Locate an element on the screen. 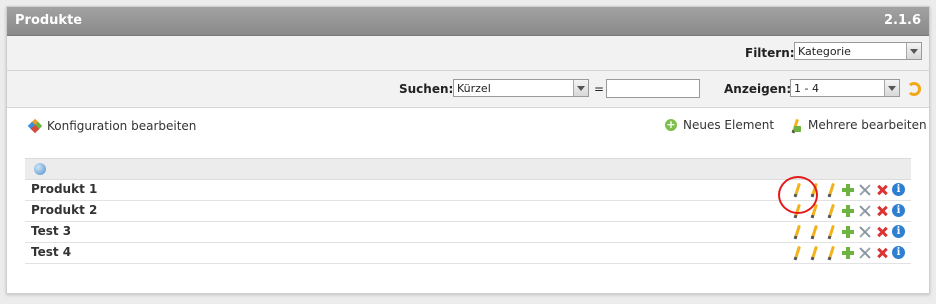 The width and height of the screenshot is (936, 304). panel-title: Produkte is located at coordinates (49, 20).